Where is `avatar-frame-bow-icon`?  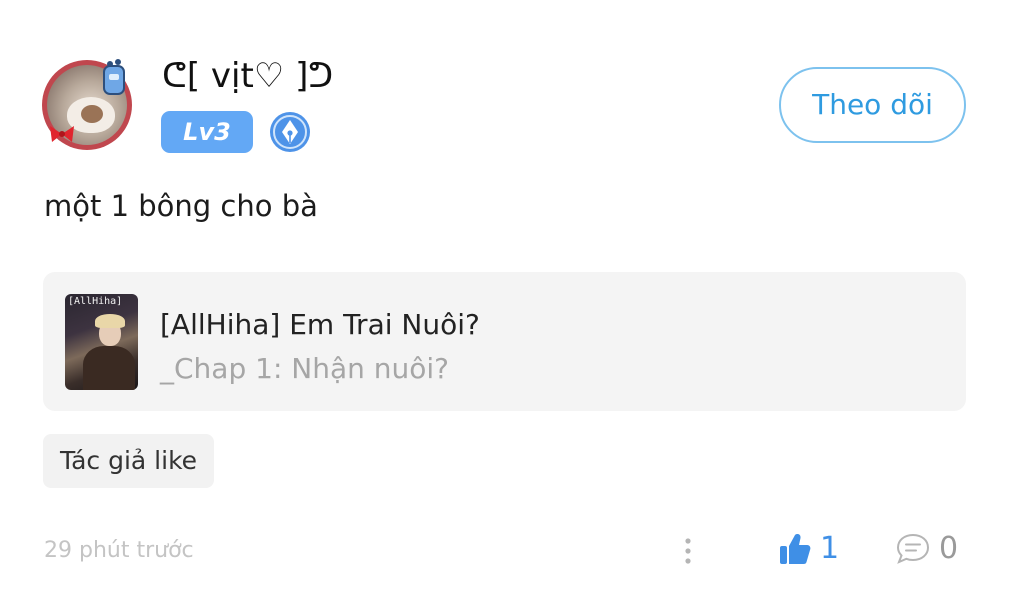
avatar-frame-bow-icon is located at coordinates (62, 134).